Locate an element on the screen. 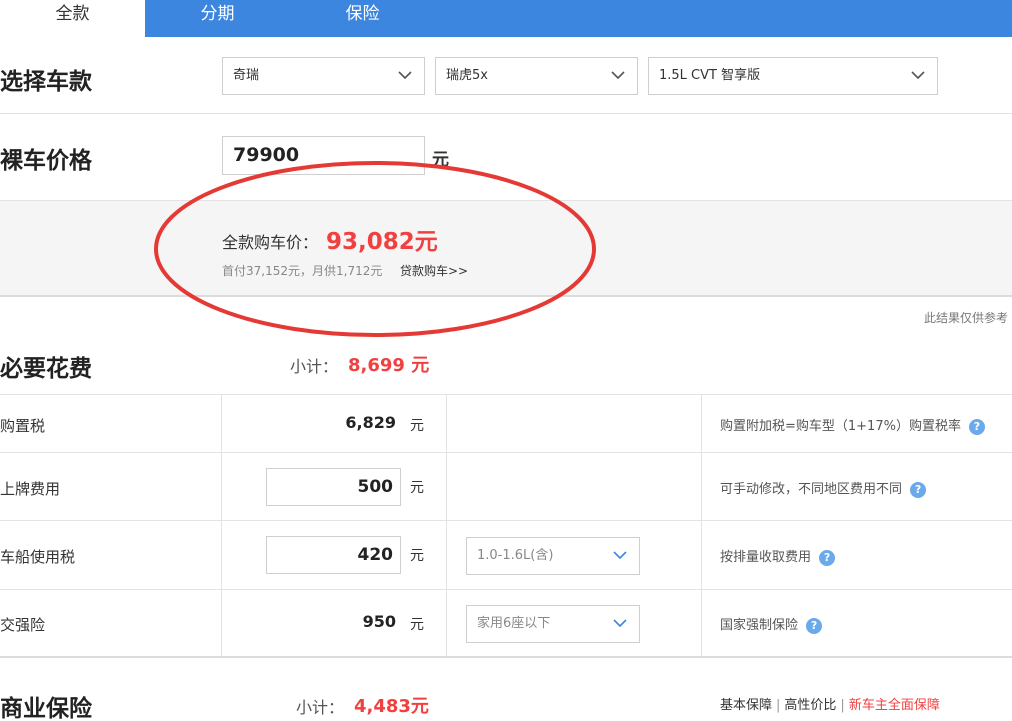  tab-insurance: 保险 is located at coordinates (362, 18).